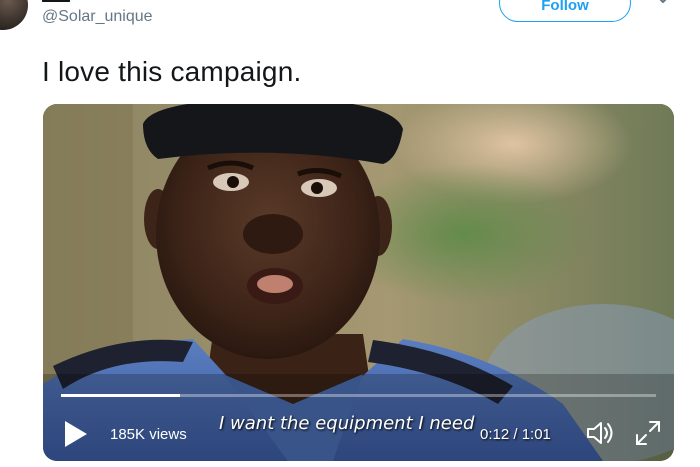  I want to click on chevron-down-icon, so click(663, 4).